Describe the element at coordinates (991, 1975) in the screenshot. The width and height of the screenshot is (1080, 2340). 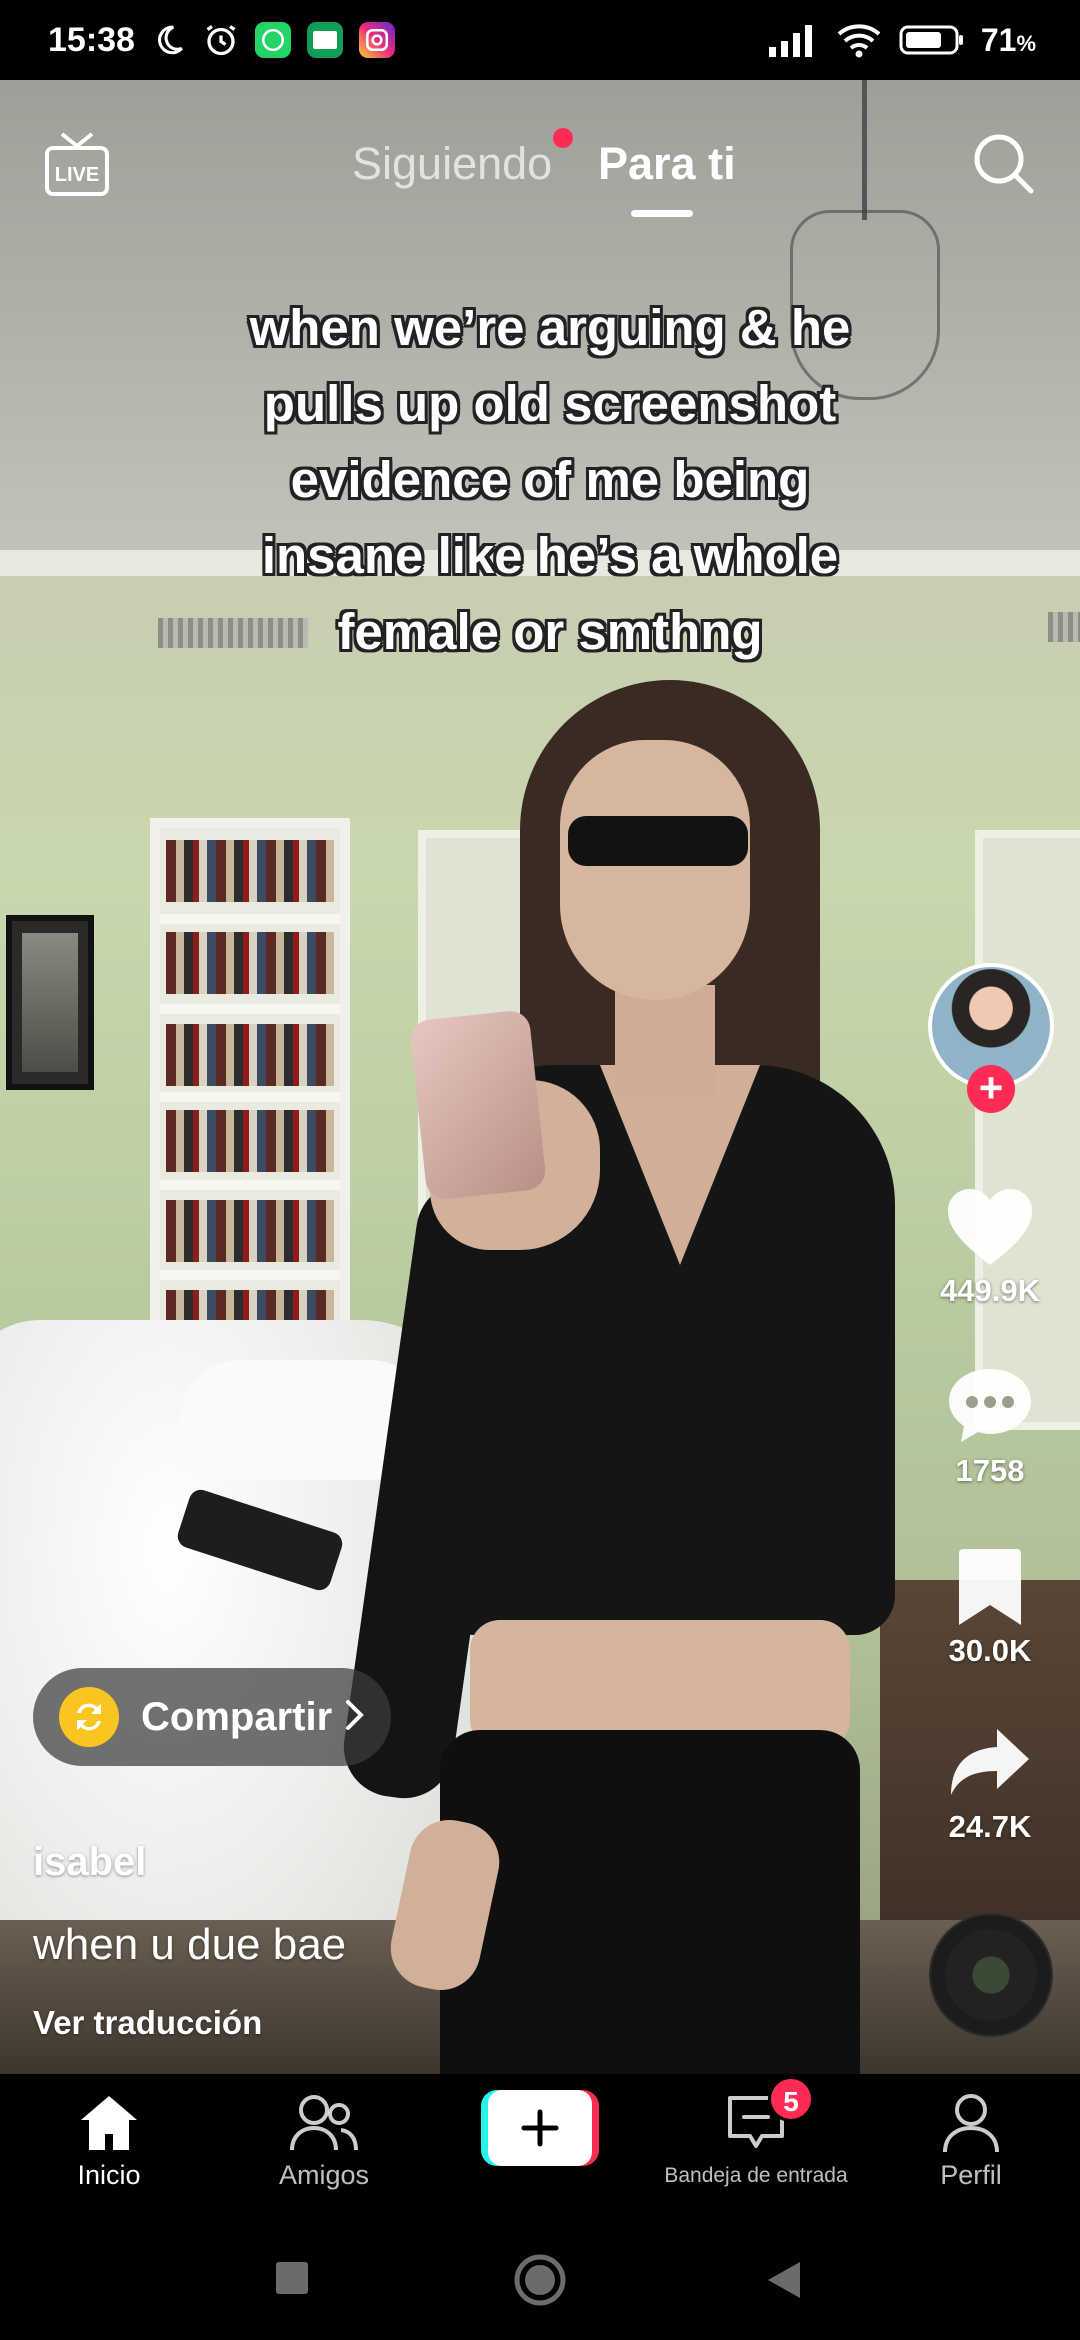
I see `music-disc-icon` at that location.